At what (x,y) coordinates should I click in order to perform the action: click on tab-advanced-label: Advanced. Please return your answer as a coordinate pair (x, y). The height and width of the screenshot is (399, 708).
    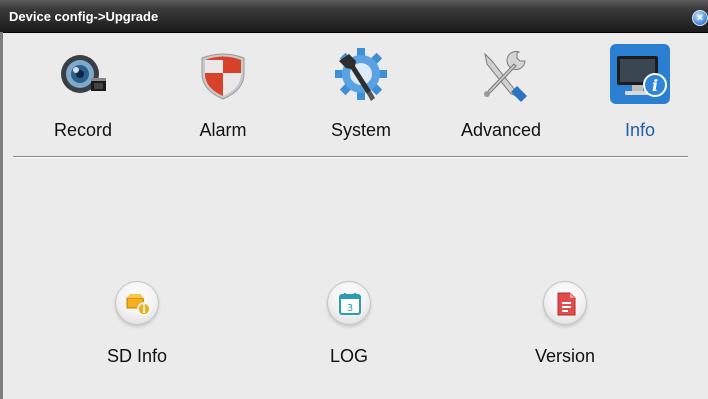
    Looking at the image, I should click on (501, 130).